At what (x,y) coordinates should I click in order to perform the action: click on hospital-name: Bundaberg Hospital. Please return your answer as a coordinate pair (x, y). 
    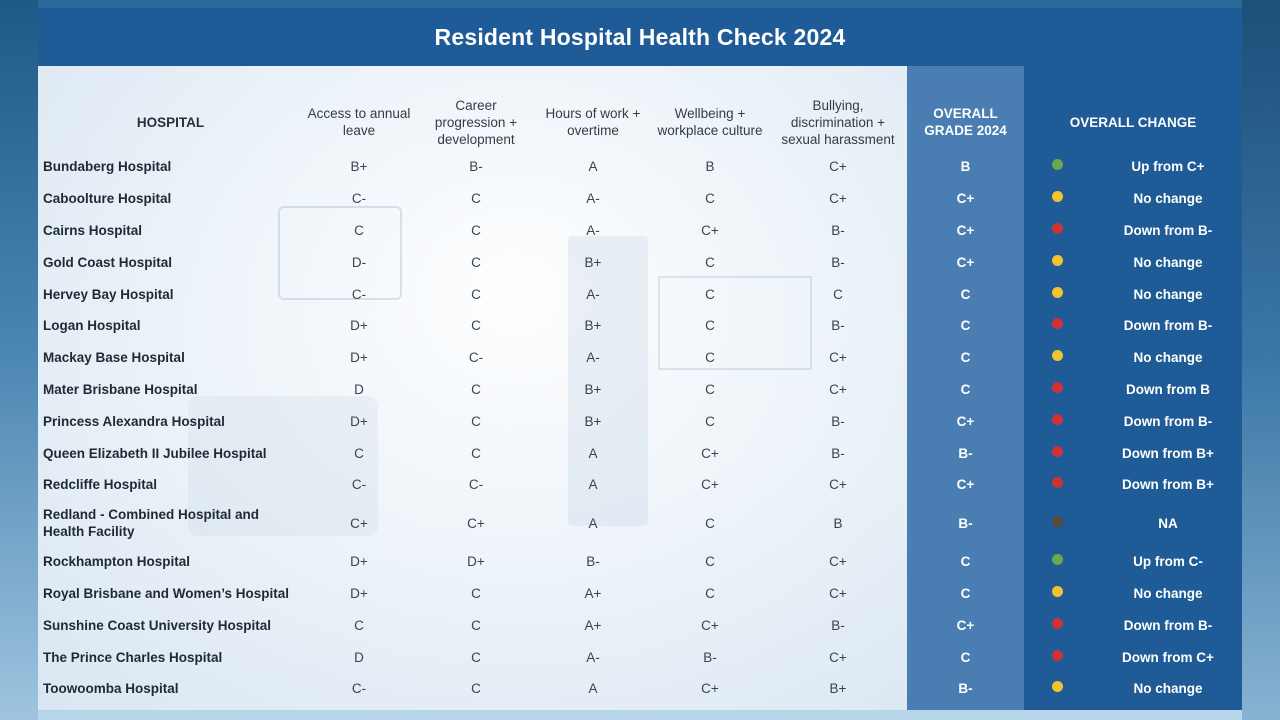
    Looking at the image, I should click on (107, 166).